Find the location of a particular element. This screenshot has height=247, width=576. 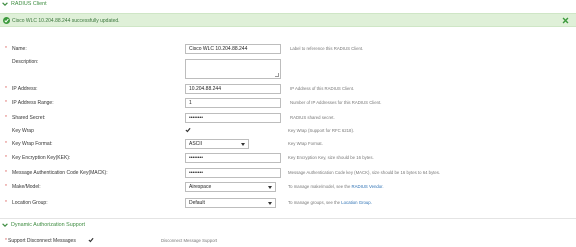

make-model-select: Airespace is located at coordinates (230, 187).